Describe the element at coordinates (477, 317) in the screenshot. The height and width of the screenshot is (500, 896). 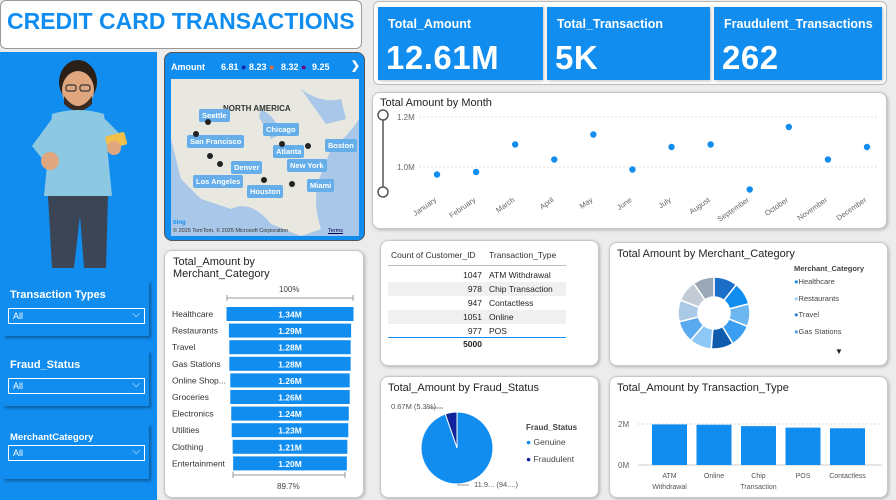
I see `table-row: 1051 Online` at that location.